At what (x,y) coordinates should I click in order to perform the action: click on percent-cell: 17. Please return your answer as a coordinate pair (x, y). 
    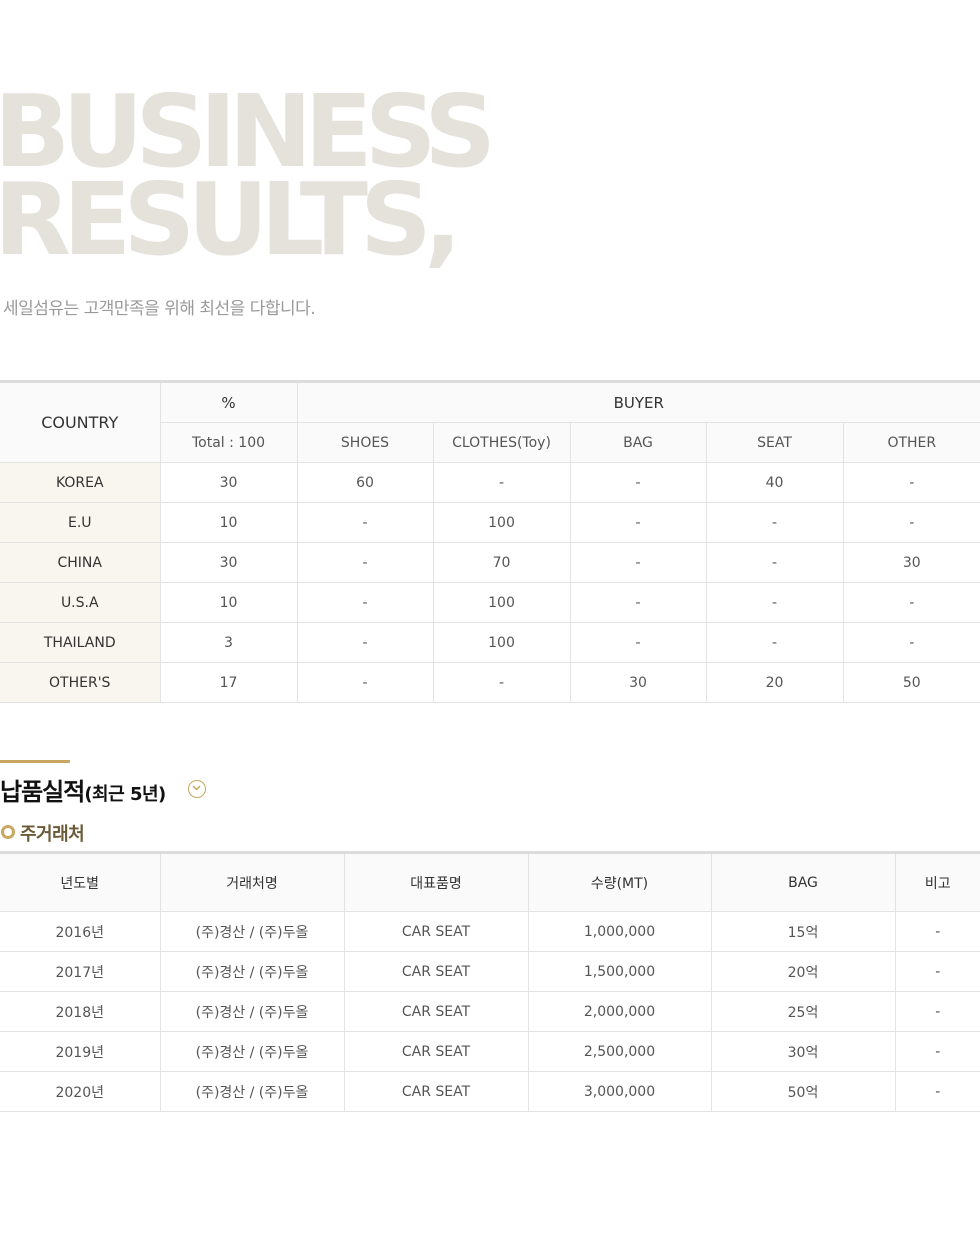
    Looking at the image, I should click on (229, 682).